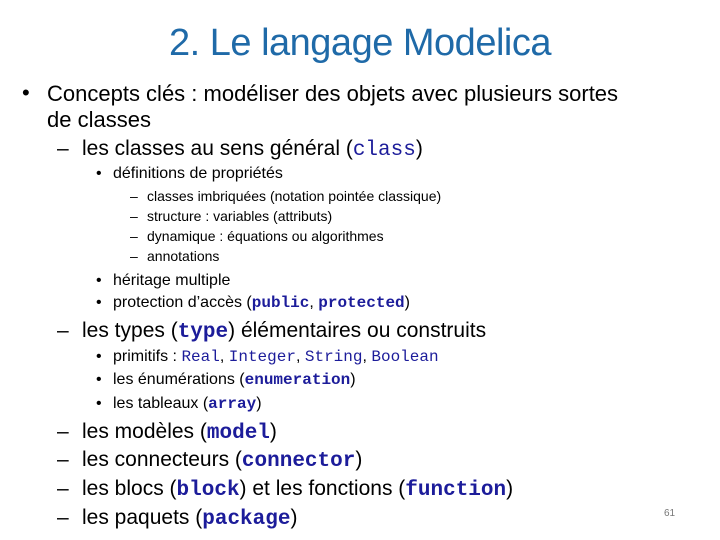  I want to click on sub-item: structure : variables (attributs), so click(240, 216).